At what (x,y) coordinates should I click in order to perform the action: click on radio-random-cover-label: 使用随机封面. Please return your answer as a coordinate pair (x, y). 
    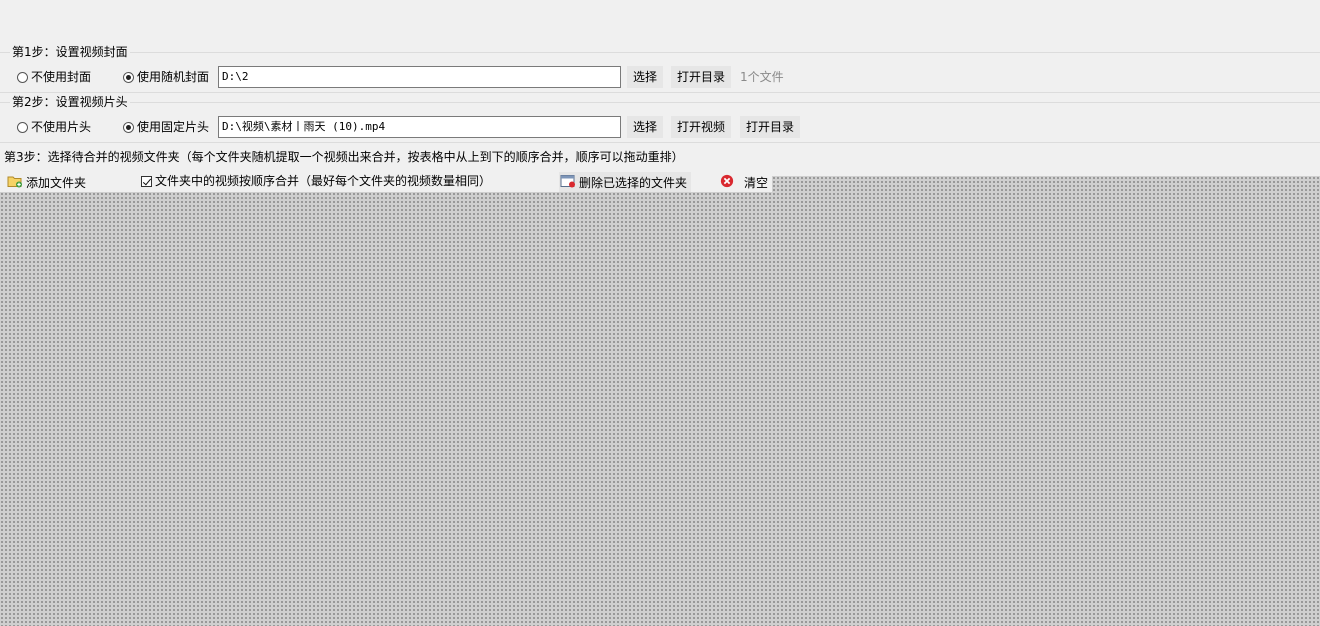
    Looking at the image, I should click on (173, 77).